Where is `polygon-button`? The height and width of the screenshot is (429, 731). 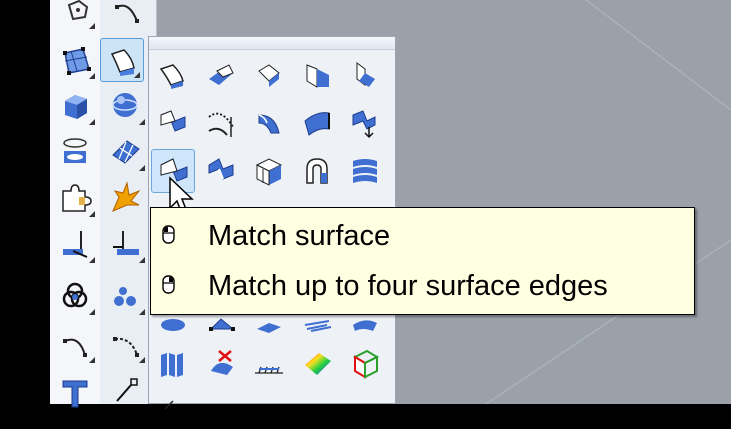 polygon-button is located at coordinates (76, 16).